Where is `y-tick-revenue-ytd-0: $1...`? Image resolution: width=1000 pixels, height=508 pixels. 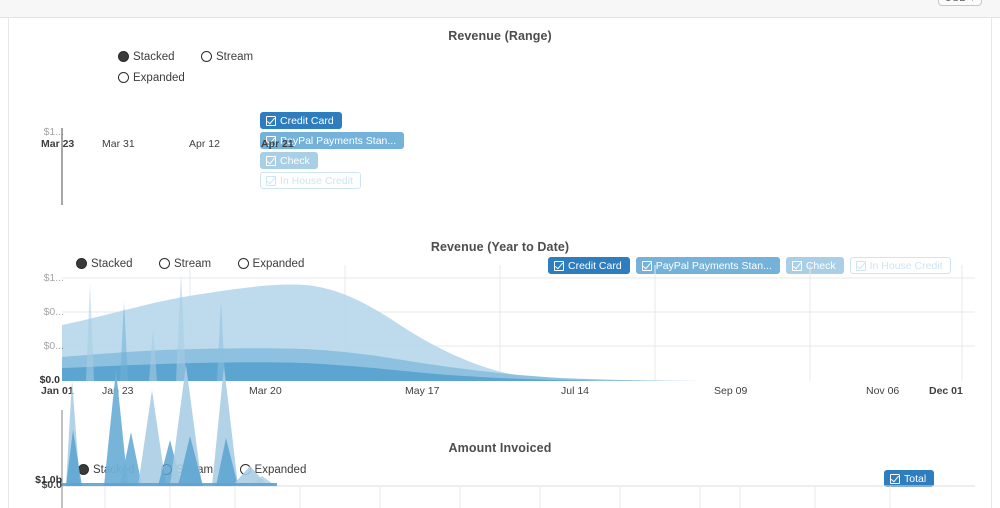
y-tick-revenue-ytd-0: $1... is located at coordinates (53, 278).